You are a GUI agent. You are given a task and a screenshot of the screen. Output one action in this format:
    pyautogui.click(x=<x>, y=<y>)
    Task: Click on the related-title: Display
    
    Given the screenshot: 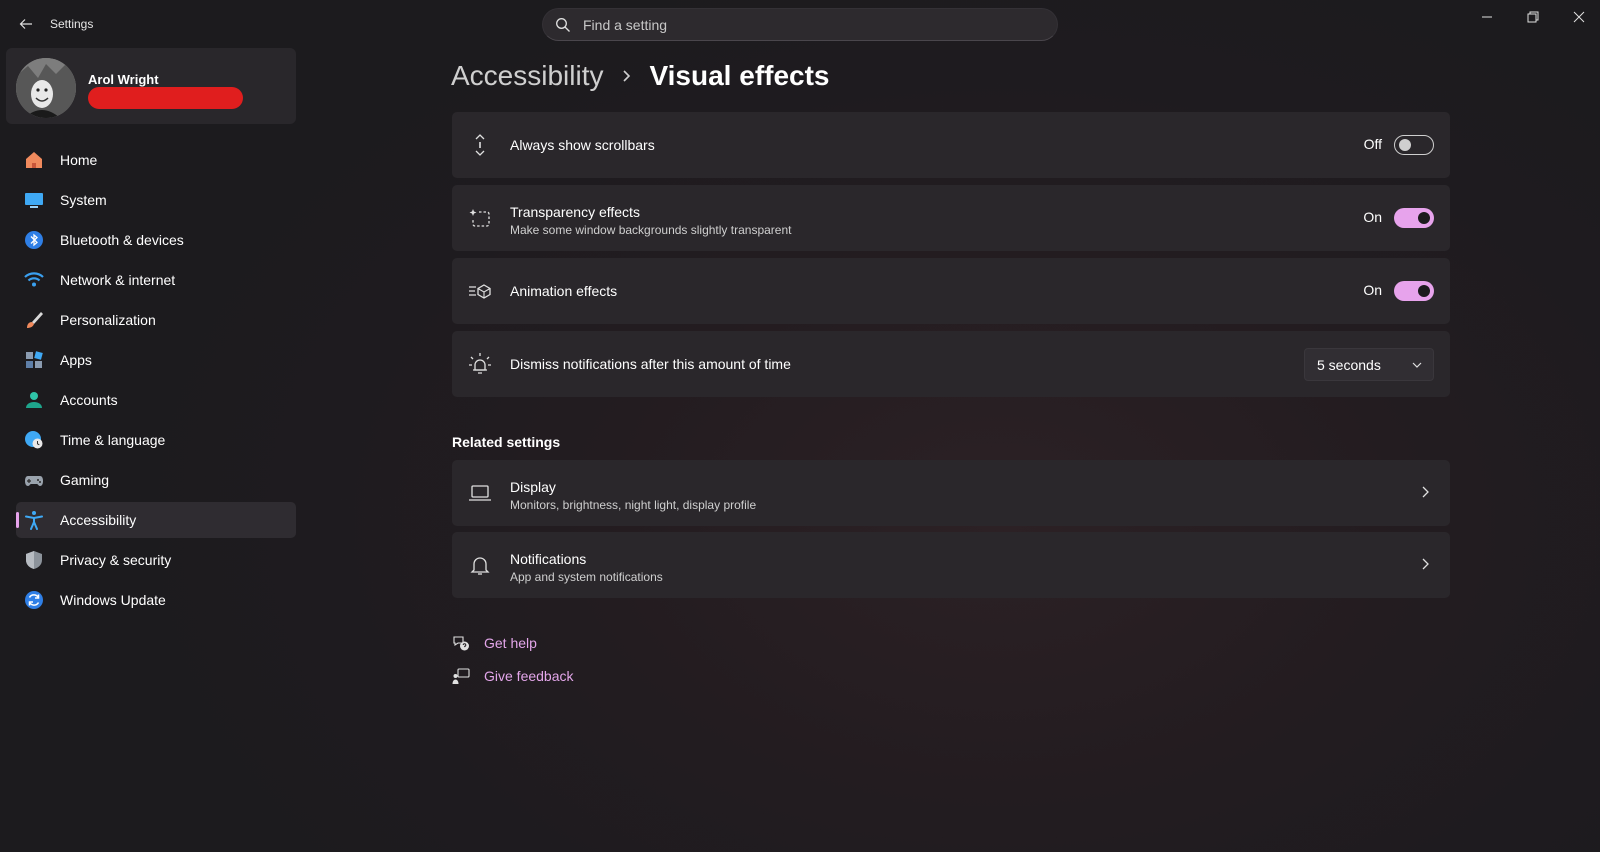 What is the action you would take?
    pyautogui.click(x=533, y=487)
    